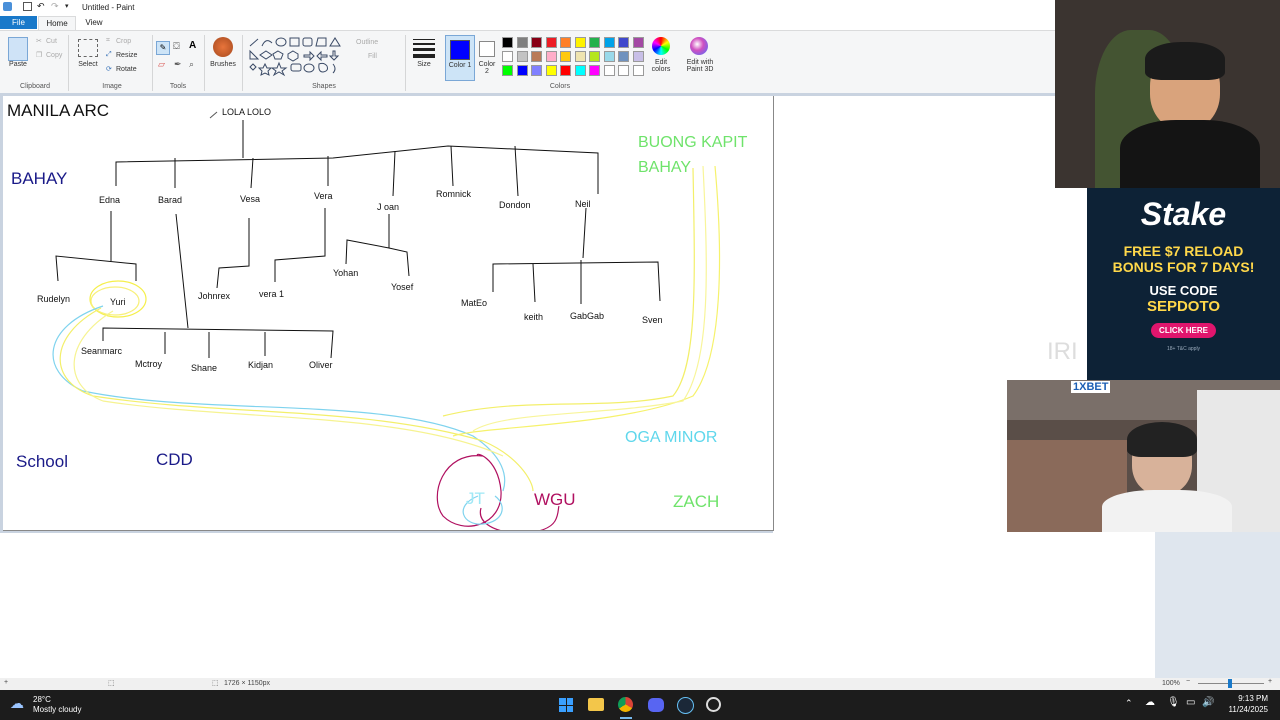  I want to click on color-picker-icon: ✒, so click(178, 64).